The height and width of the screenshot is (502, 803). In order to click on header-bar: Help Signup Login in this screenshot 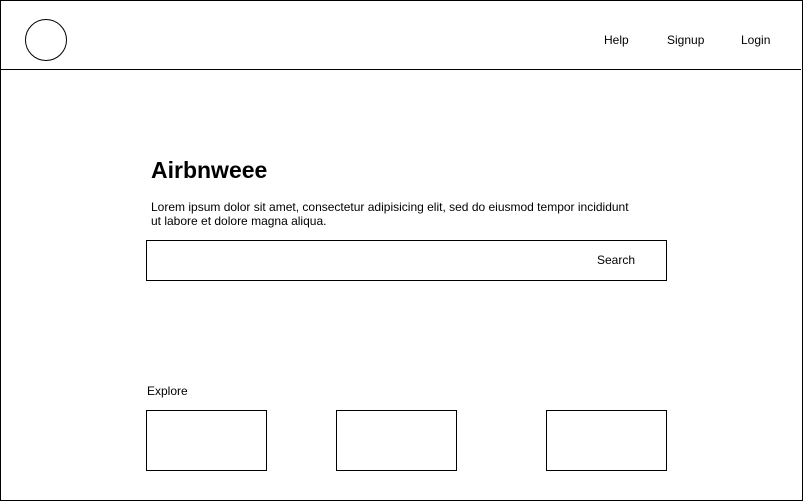, I will do `click(400, 35)`.